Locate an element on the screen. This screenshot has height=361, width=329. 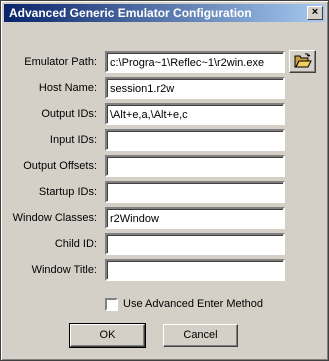
close-icon: × is located at coordinates (315, 12).